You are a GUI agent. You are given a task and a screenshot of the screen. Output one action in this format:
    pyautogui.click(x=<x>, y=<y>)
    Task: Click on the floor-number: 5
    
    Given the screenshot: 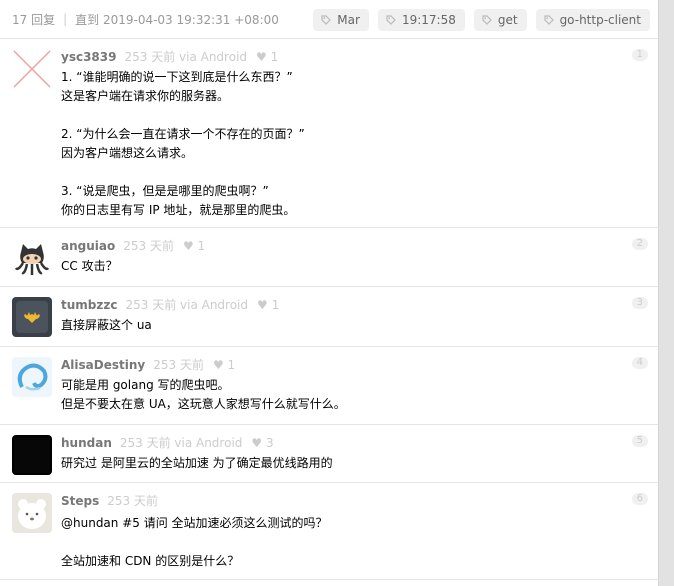 What is the action you would take?
    pyautogui.click(x=639, y=441)
    